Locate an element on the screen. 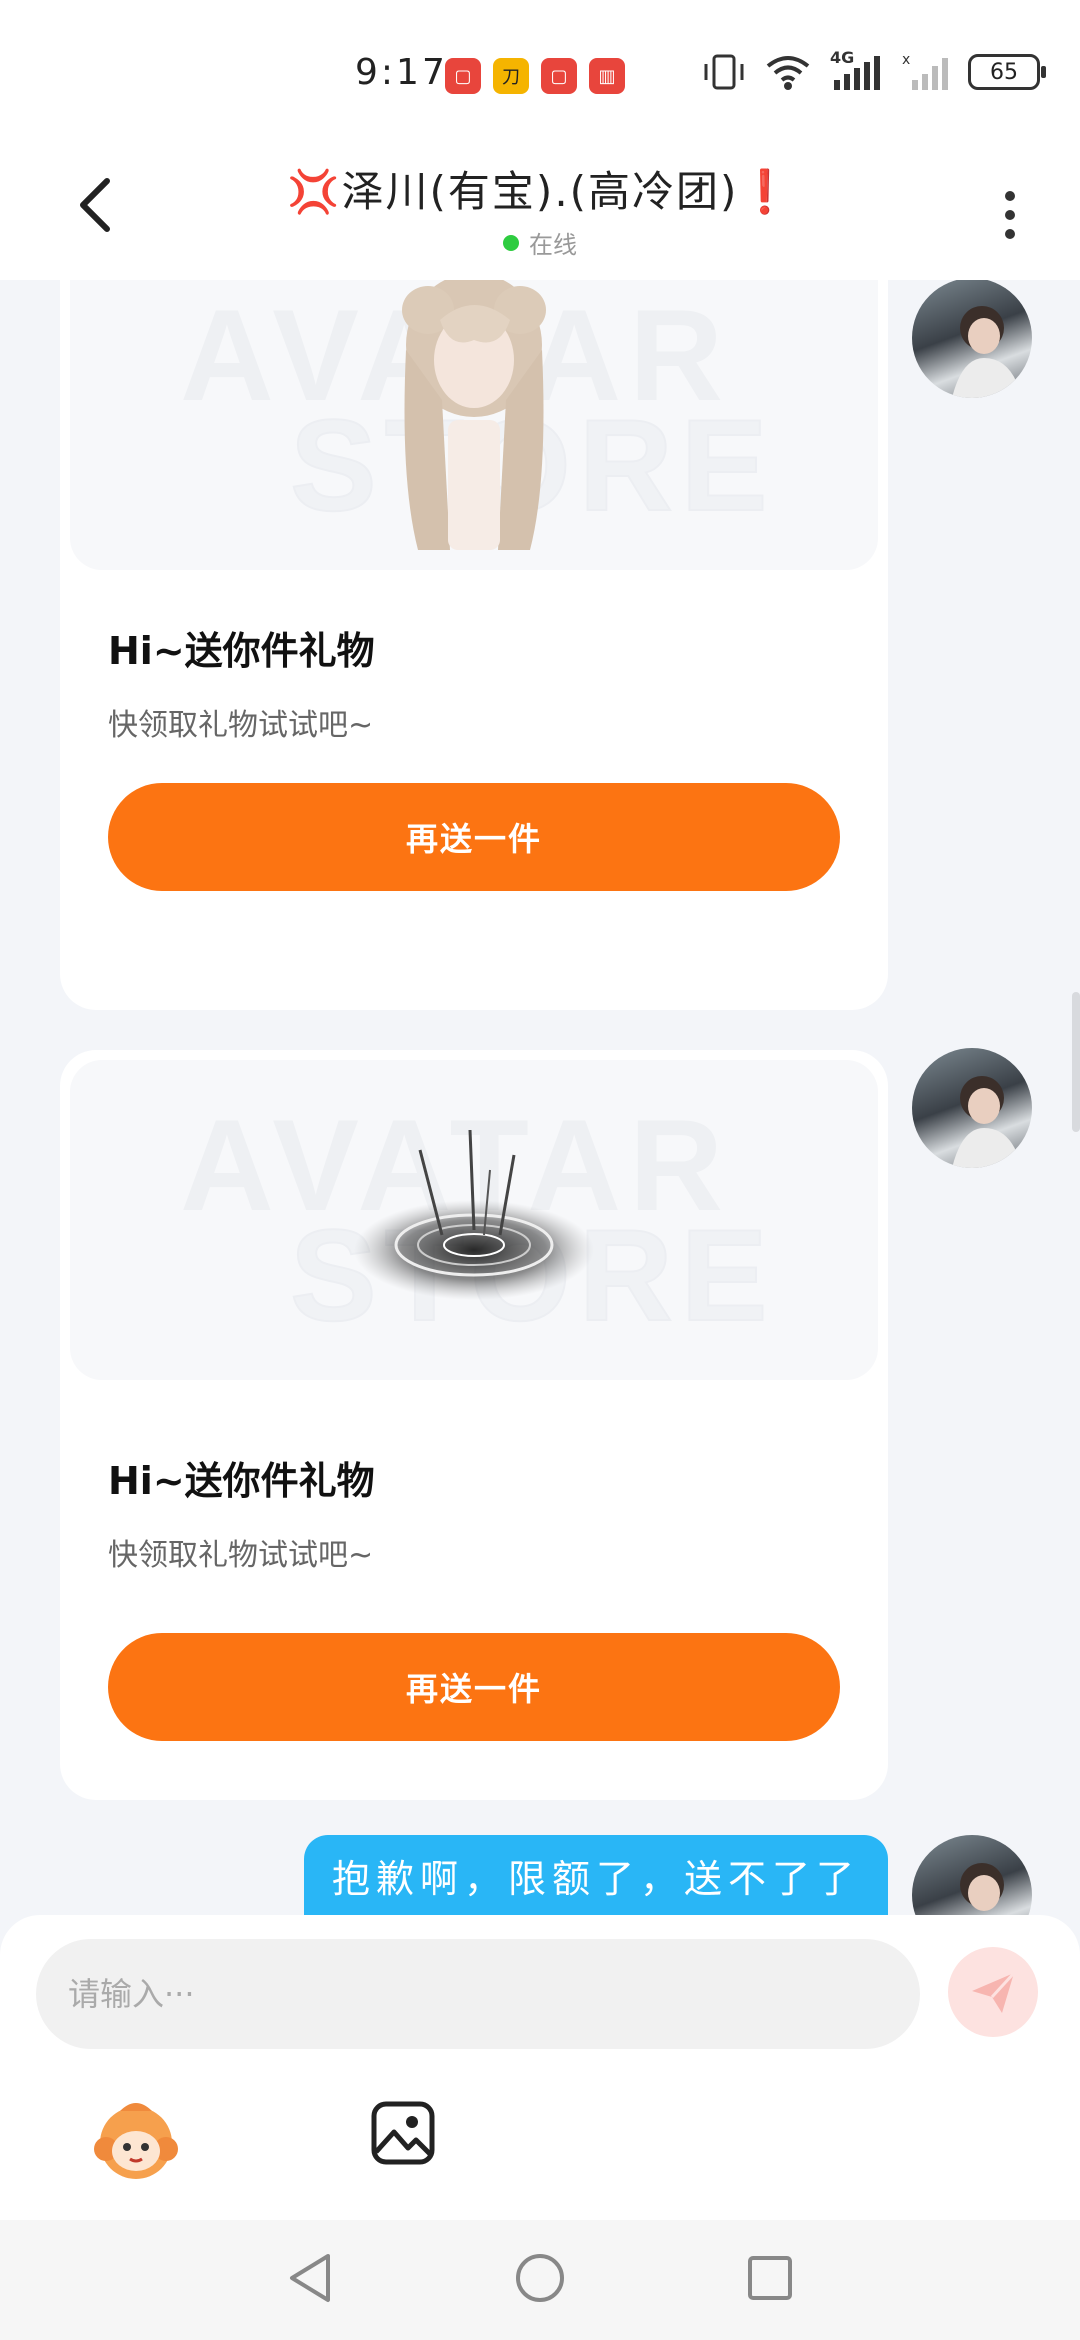 The image size is (1080, 2340). wifi-icon is located at coordinates (788, 73).